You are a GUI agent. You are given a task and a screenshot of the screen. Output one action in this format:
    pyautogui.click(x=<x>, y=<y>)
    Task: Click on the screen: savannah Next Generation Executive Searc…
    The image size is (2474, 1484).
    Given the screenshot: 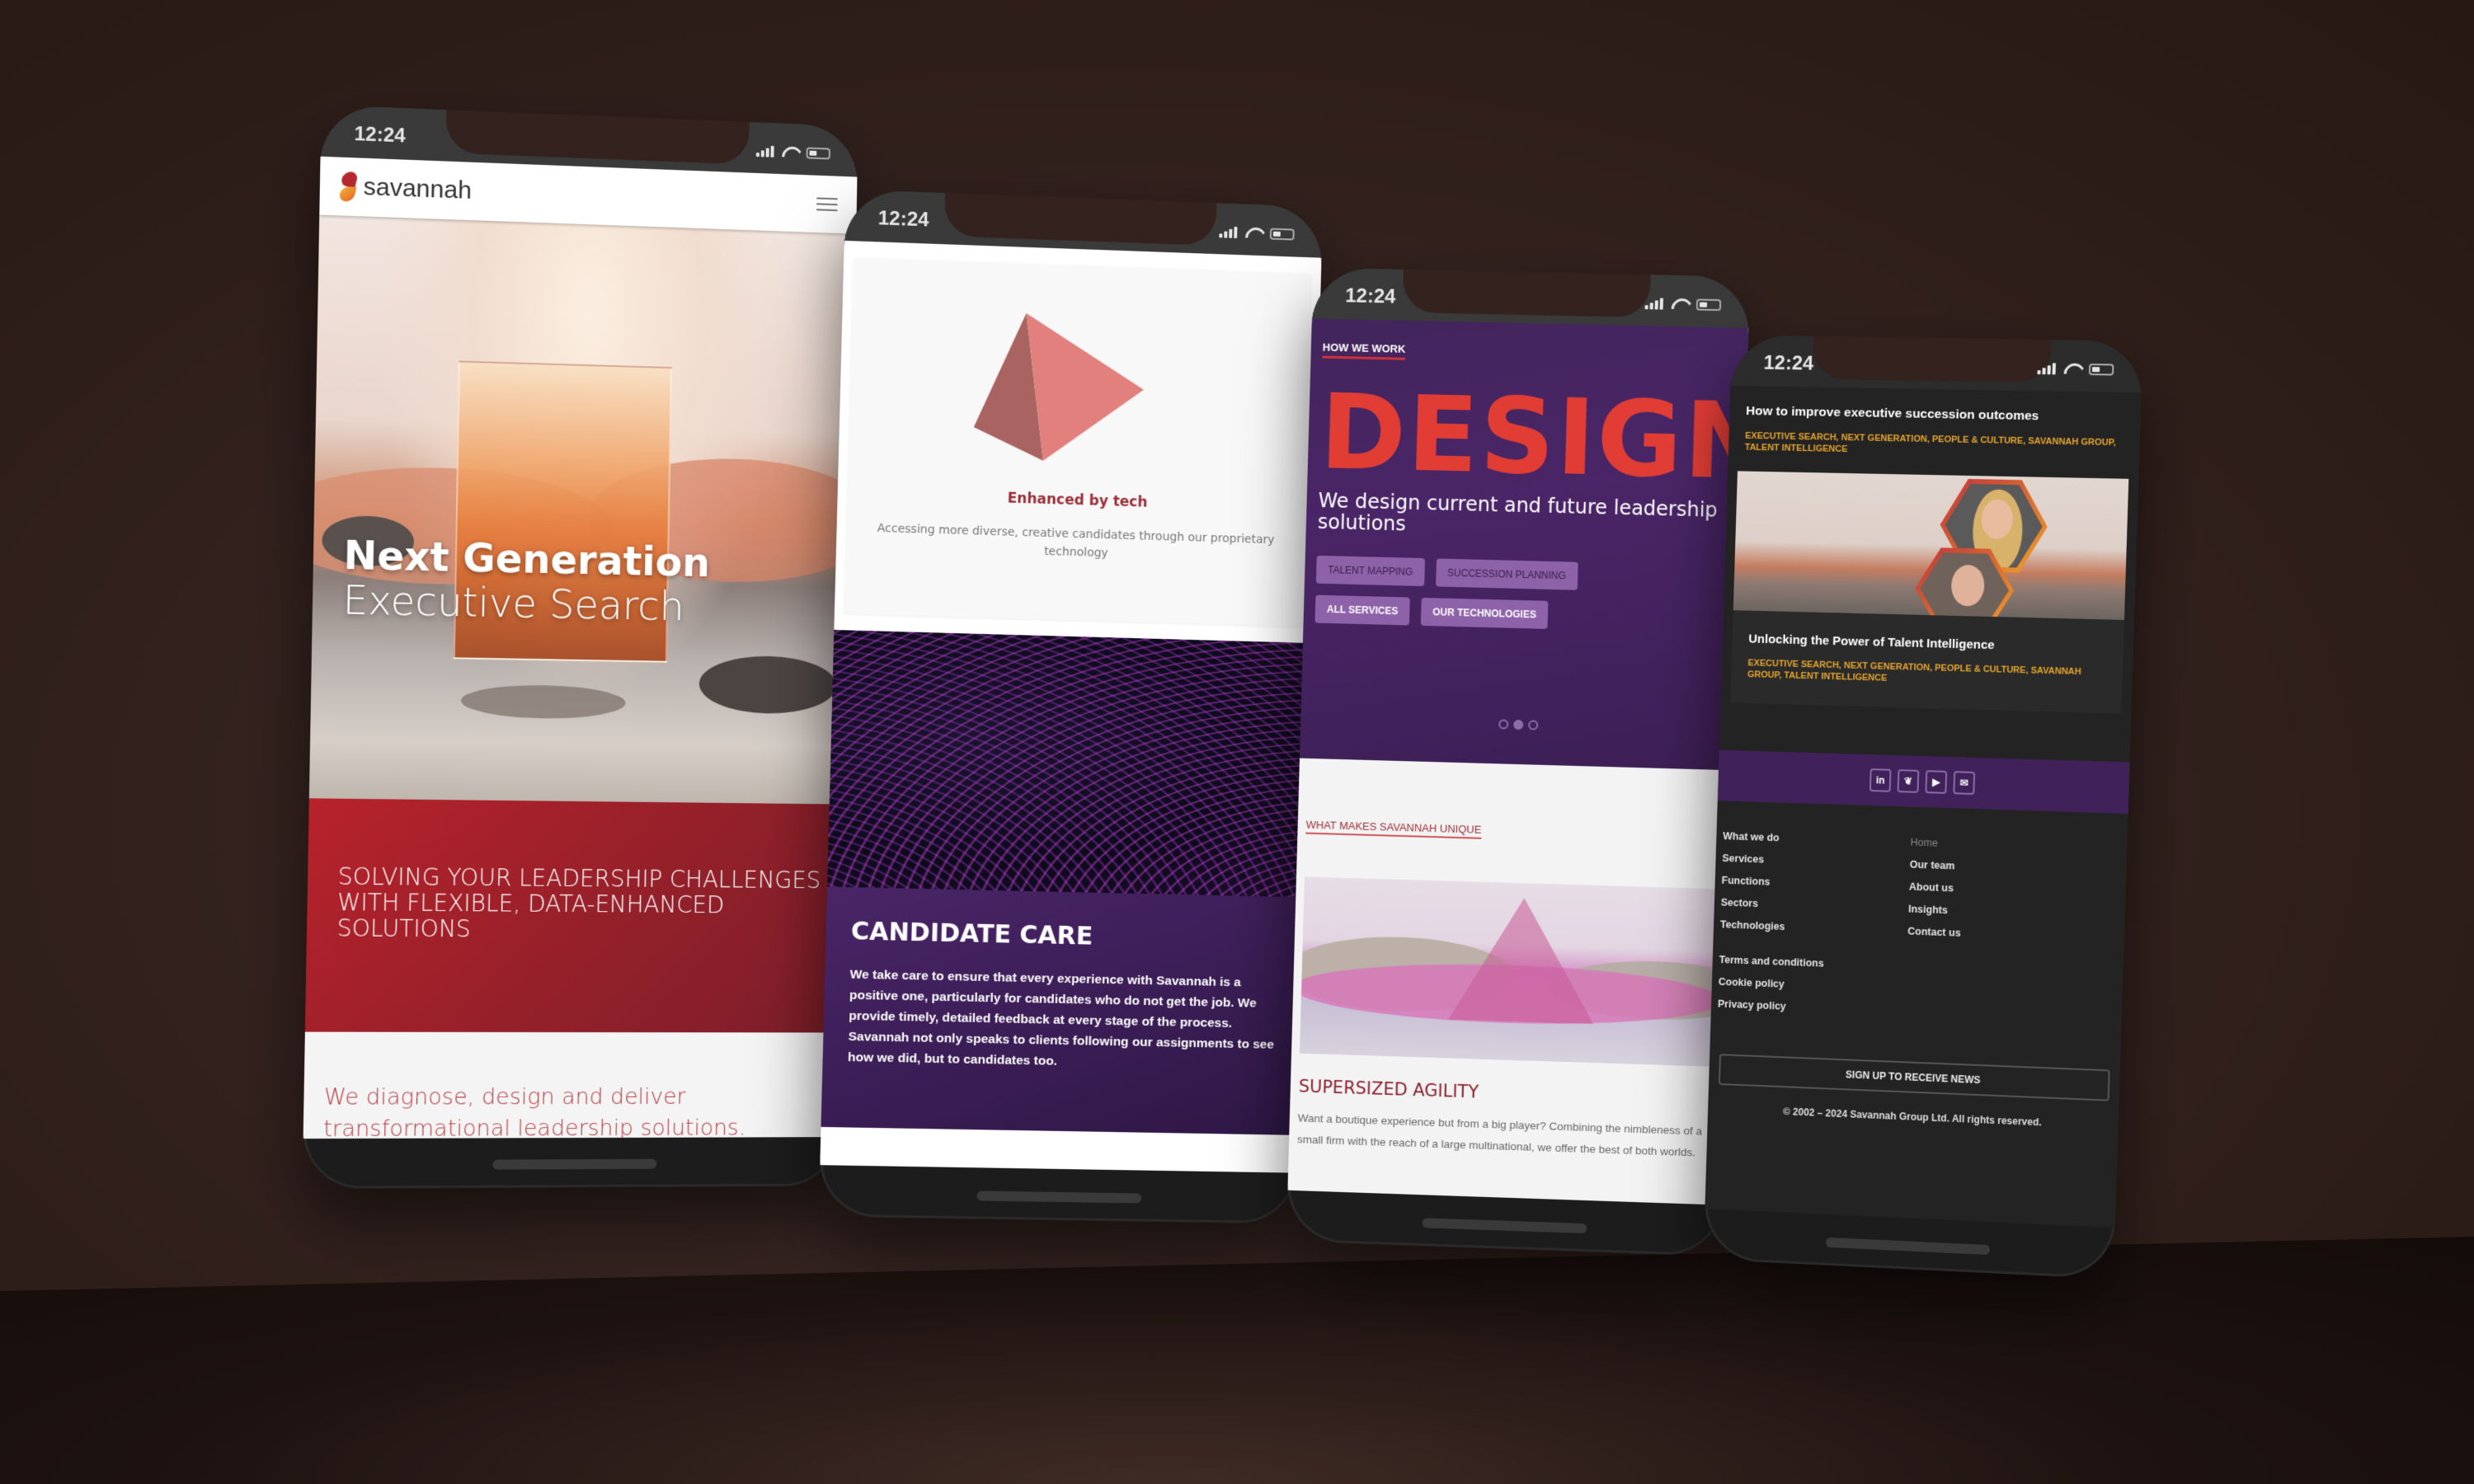 What is the action you would take?
    pyautogui.click(x=580, y=647)
    